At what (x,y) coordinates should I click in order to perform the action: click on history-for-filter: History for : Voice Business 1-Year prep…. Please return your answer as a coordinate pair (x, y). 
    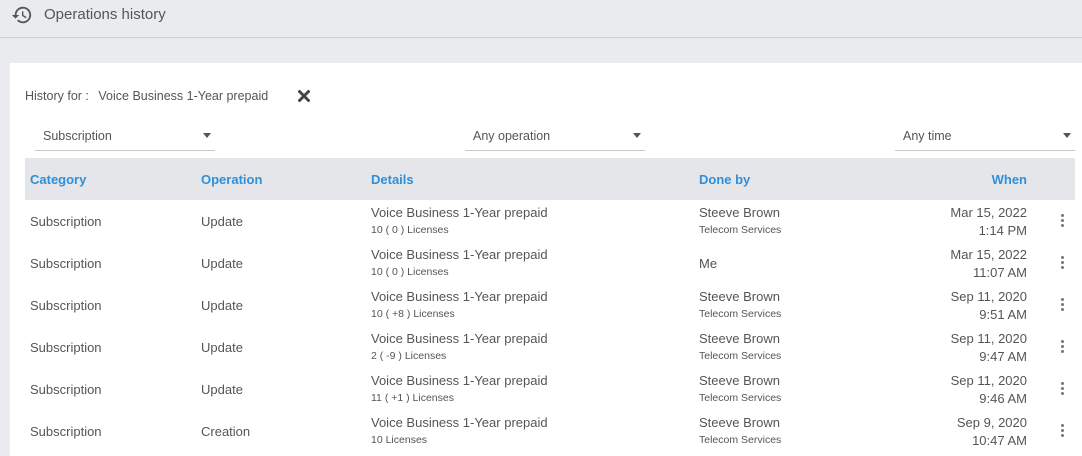
    Looking at the image, I should click on (146, 96).